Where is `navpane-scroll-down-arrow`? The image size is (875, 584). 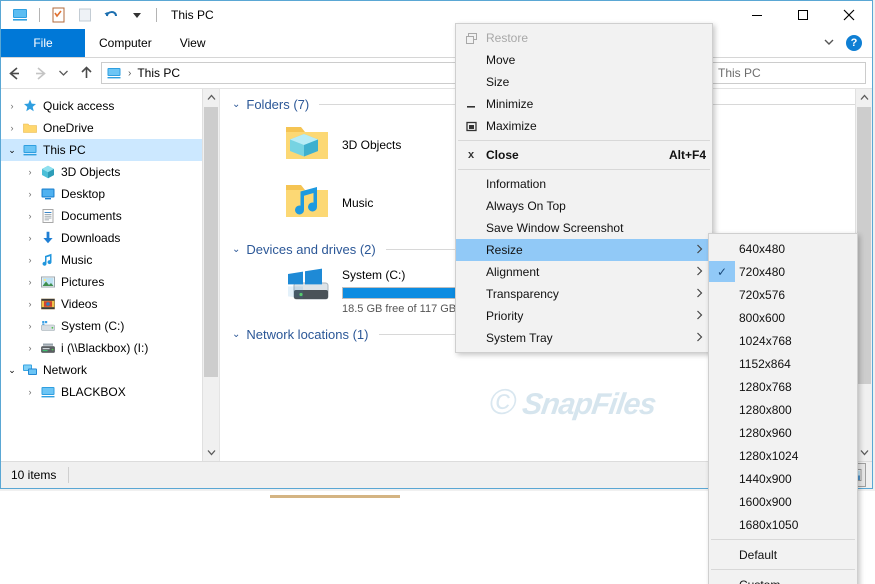 navpane-scroll-down-arrow is located at coordinates (211, 452).